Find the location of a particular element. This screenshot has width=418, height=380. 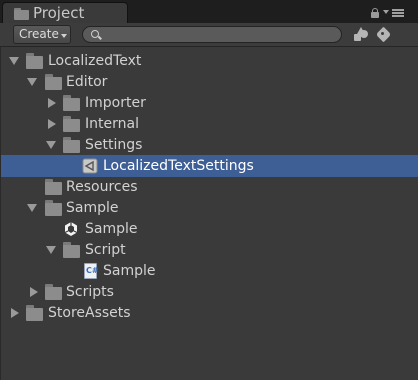

tree-row-localizedtextsettings: LocalizedTextSettings is located at coordinates (209, 166).